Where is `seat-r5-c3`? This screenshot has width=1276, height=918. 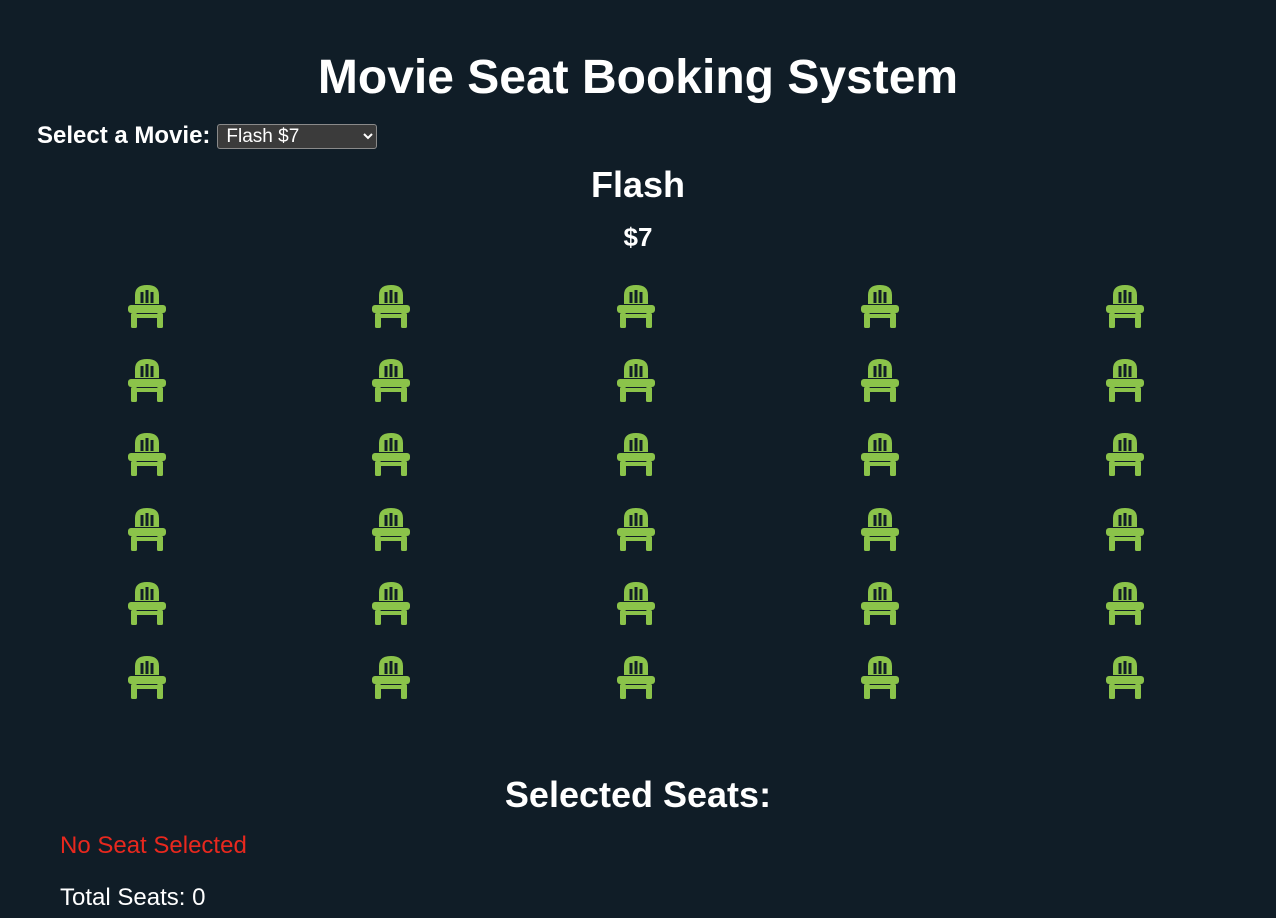 seat-r5-c3 is located at coordinates (636, 604).